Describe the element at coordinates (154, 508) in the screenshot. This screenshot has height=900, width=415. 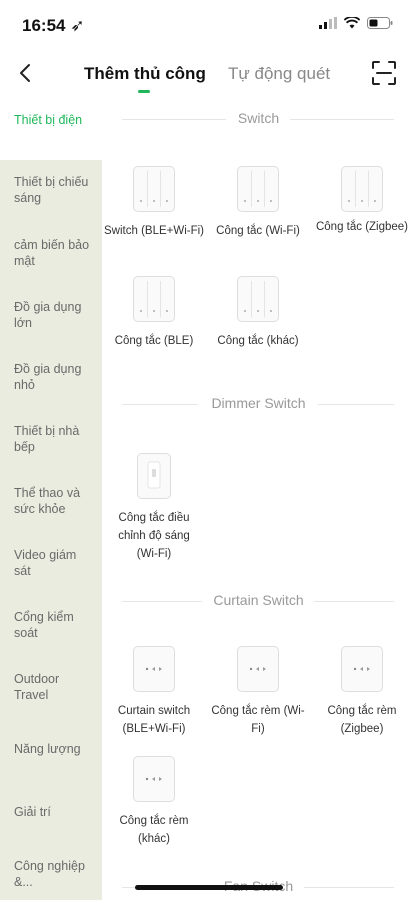
I see `device-dimmer-wifi: Công tắc điều chỉnh độ sáng (Wi-Fi)` at that location.